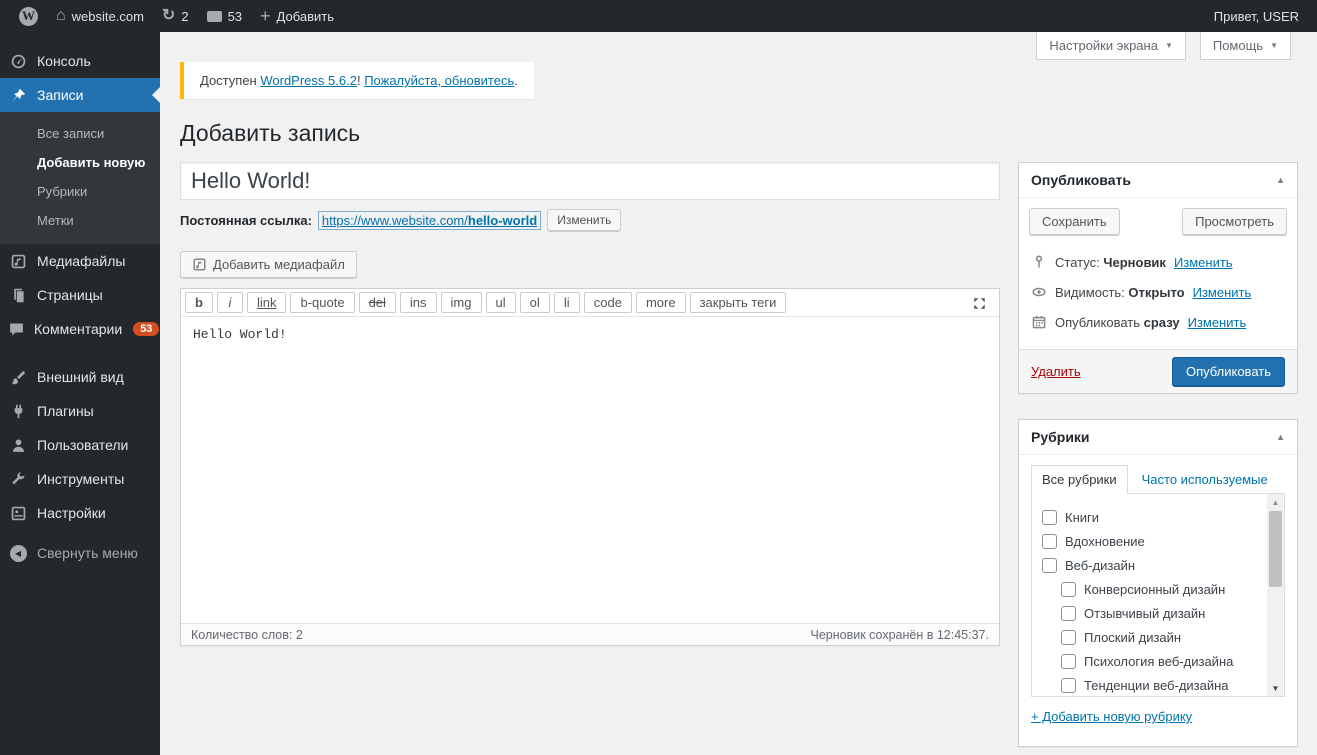 The image size is (1317, 755). I want to click on plug-icon, so click(18, 411).